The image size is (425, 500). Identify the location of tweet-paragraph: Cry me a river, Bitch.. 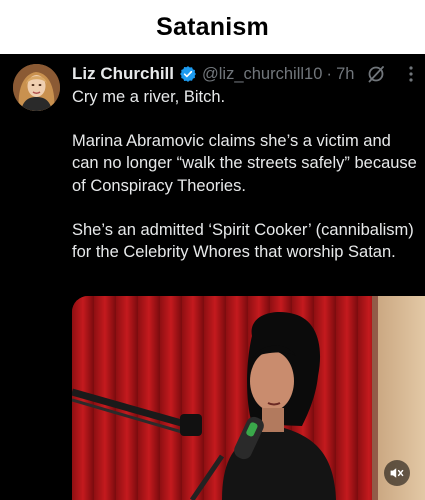
(149, 97).